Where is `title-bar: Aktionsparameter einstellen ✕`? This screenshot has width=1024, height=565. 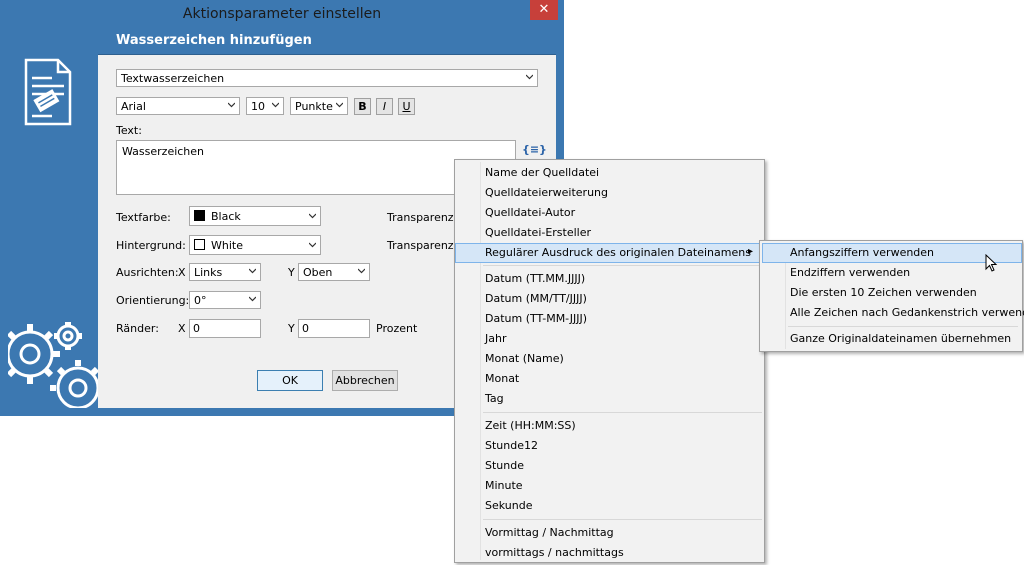 title-bar: Aktionsparameter einstellen ✕ is located at coordinates (282, 14).